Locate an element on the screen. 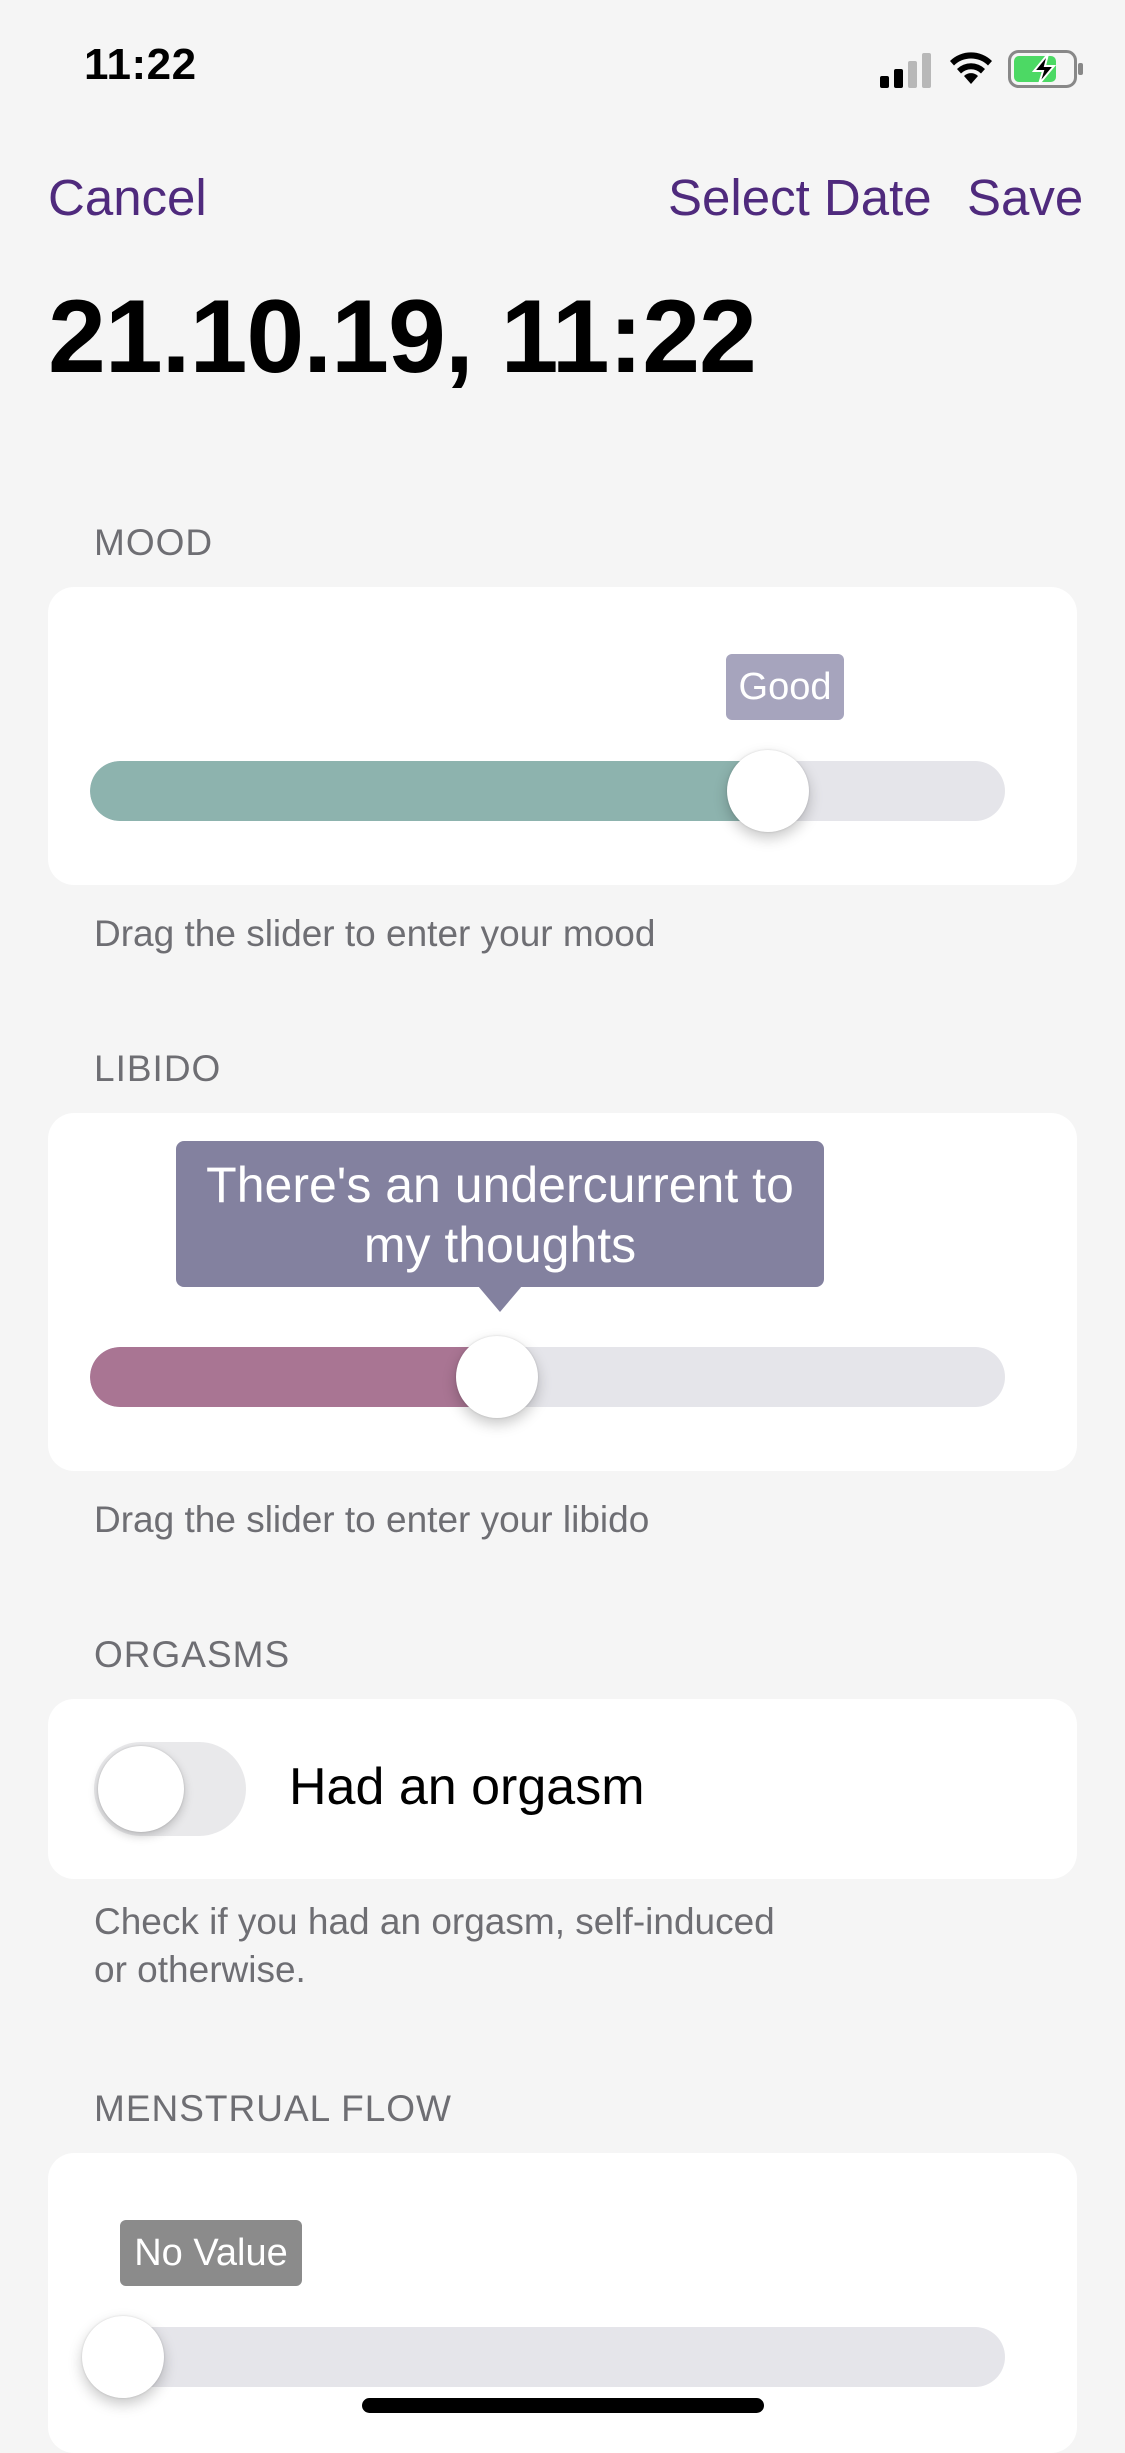 This screenshot has width=1125, height=2453. mood-slider-thumb is located at coordinates (768, 791).